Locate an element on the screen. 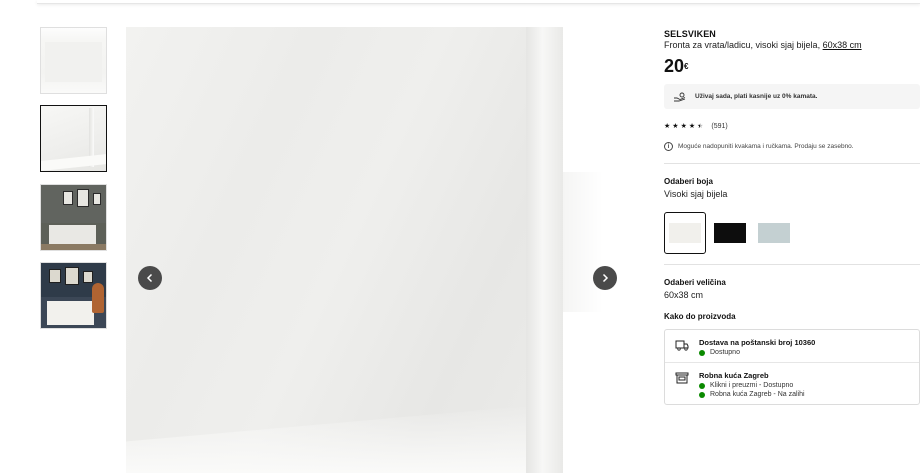 Image resolution: width=920 pixels, height=473 pixels. price-amount: 20 is located at coordinates (674, 66).